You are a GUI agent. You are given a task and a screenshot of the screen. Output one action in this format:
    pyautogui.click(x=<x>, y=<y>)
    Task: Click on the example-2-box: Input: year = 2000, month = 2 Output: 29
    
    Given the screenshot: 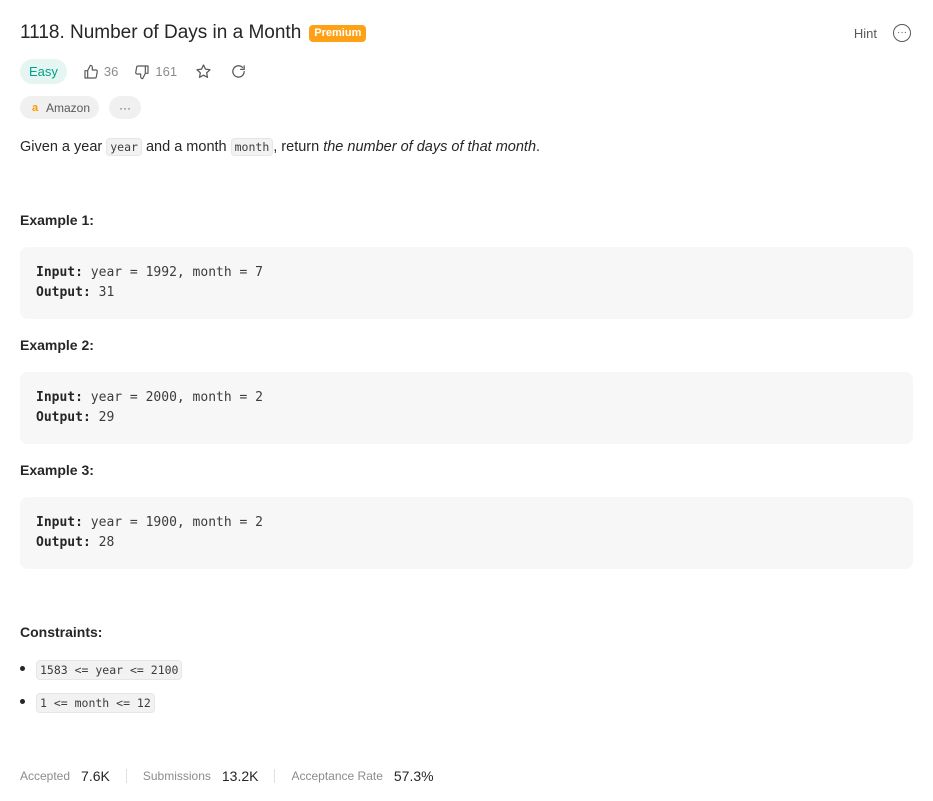 What is the action you would take?
    pyautogui.click(x=466, y=408)
    